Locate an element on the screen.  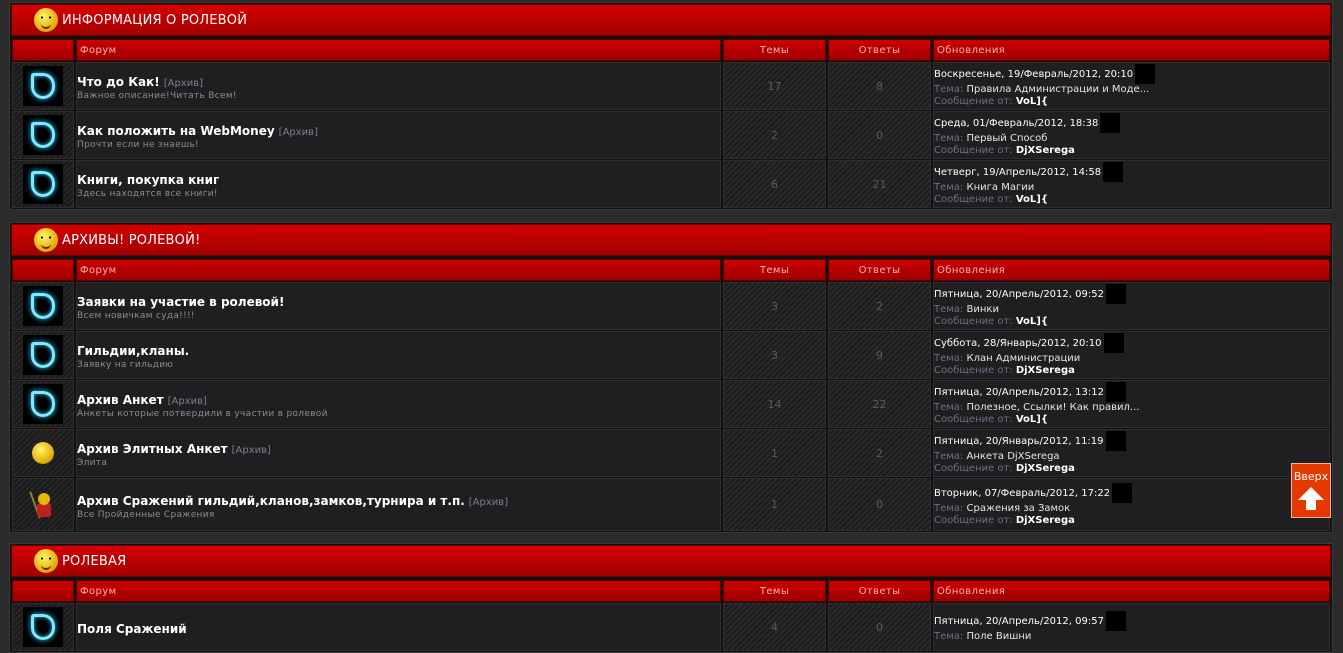
forum-description: Прочти если не знаешь! is located at coordinates (138, 145).